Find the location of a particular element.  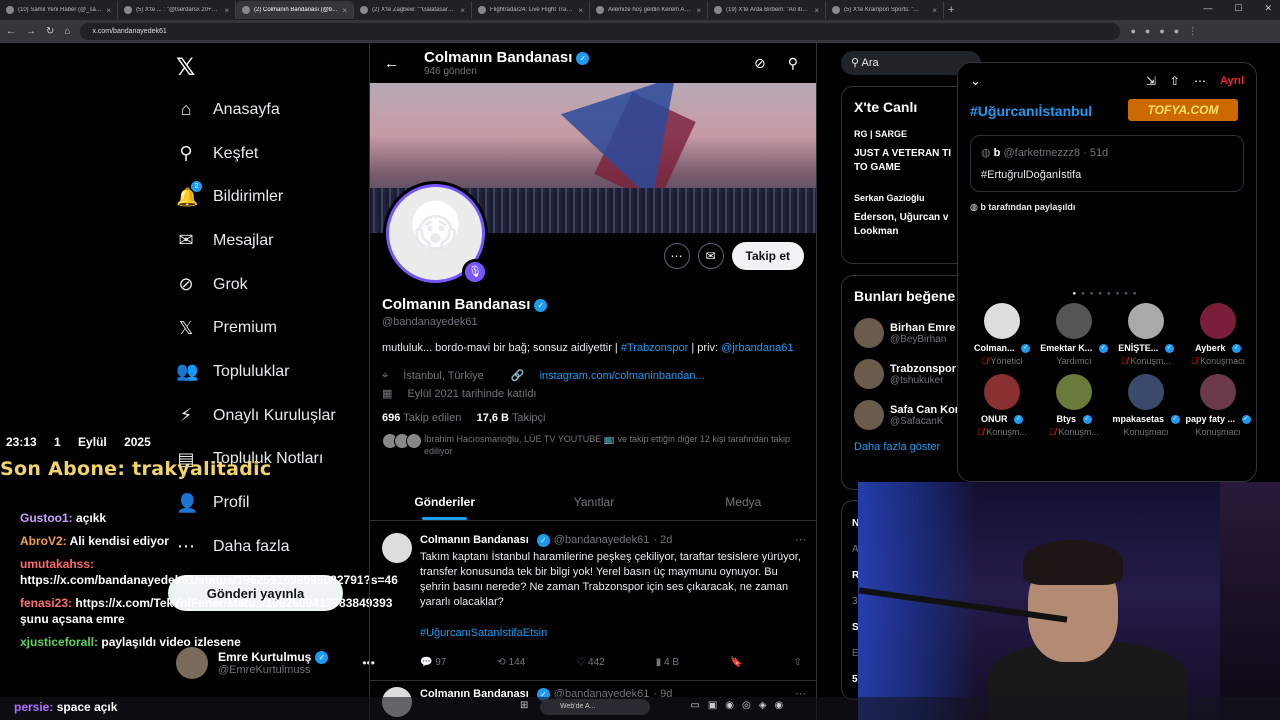

tweet-avatar is located at coordinates (397, 548).